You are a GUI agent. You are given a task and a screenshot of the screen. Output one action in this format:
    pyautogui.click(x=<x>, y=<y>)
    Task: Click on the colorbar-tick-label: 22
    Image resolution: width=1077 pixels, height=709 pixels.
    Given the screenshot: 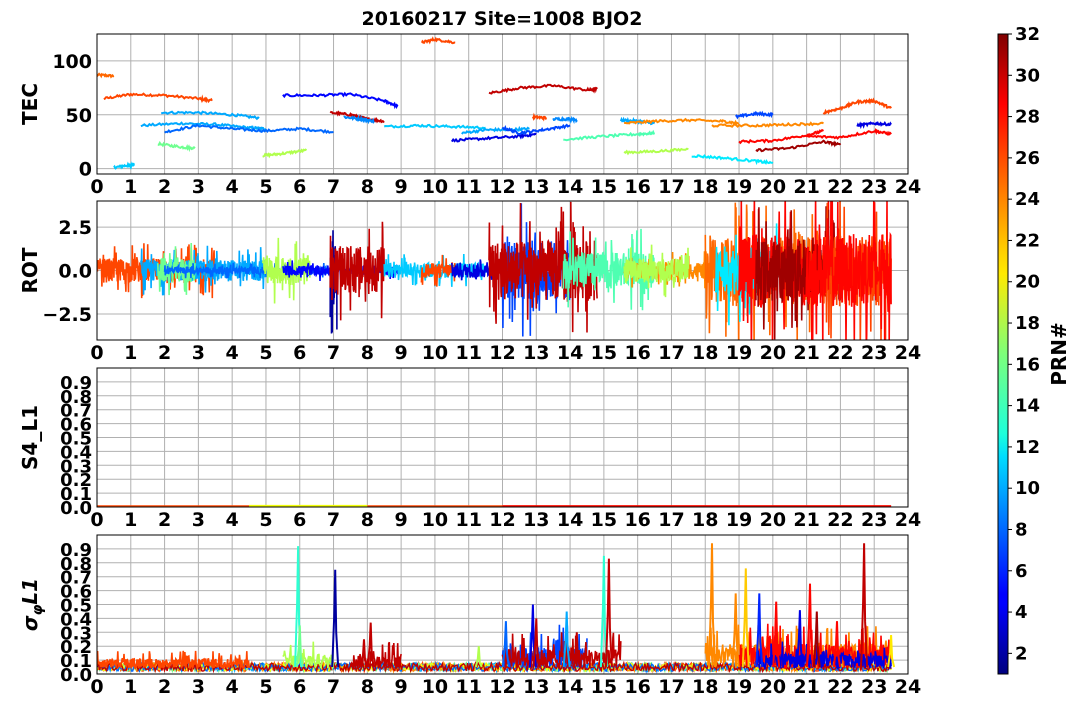 What is the action you would take?
    pyautogui.click(x=1027, y=240)
    